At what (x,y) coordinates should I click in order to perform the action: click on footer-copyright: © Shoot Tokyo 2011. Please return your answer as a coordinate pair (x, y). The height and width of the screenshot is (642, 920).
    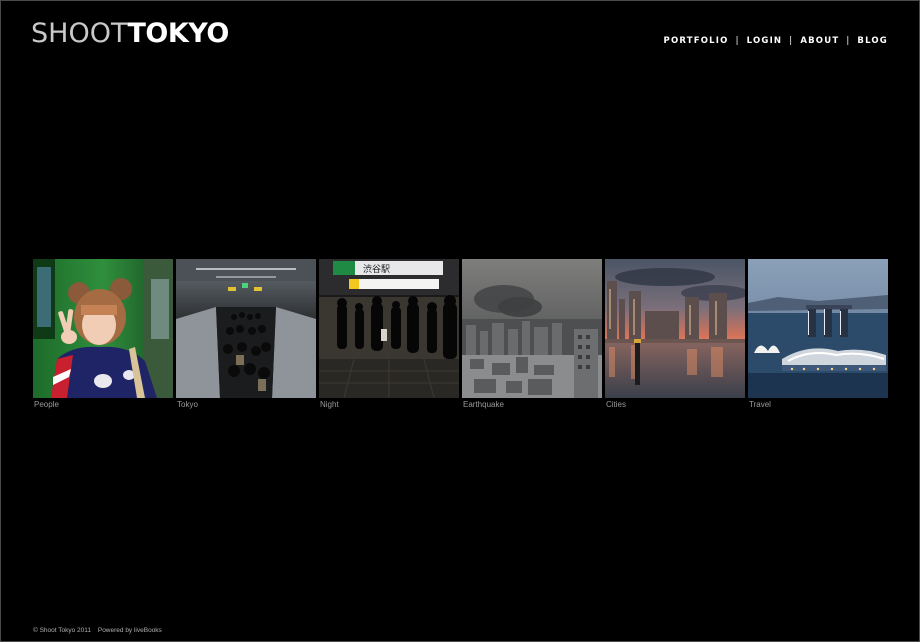
    Looking at the image, I should click on (62, 630).